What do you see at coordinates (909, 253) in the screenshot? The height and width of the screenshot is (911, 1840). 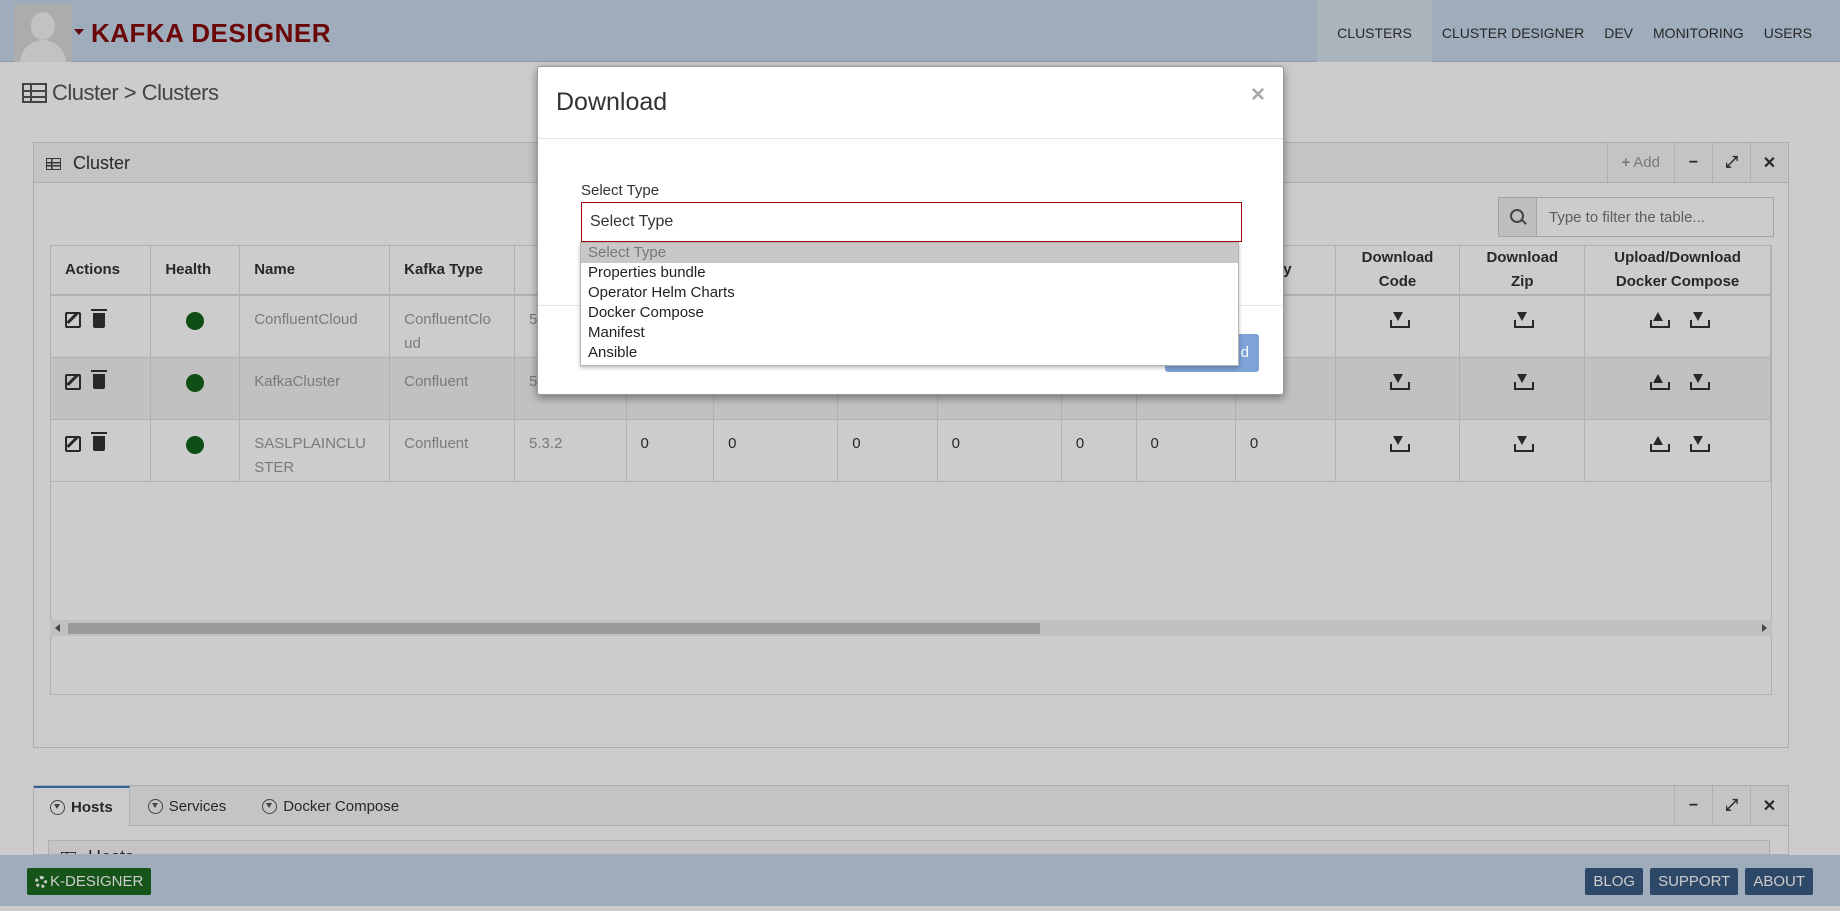 I see `option-select-type: Select Type` at bounding box center [909, 253].